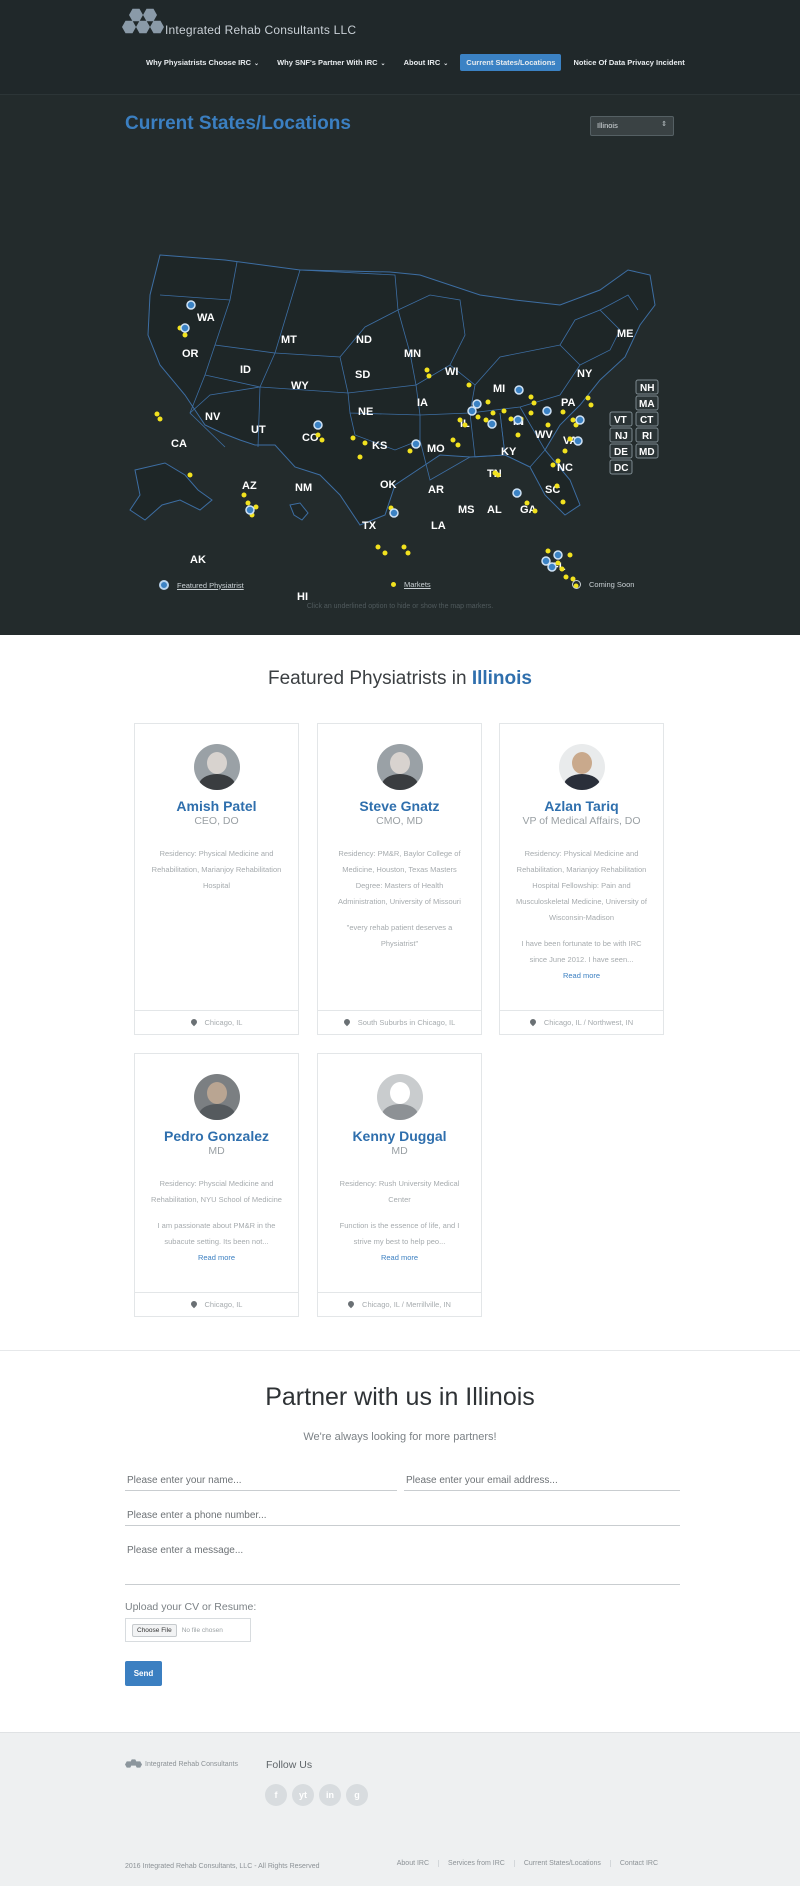 The height and width of the screenshot is (1886, 800). Describe the element at coordinates (303, 488) in the screenshot. I see `svg-text: NM` at that location.